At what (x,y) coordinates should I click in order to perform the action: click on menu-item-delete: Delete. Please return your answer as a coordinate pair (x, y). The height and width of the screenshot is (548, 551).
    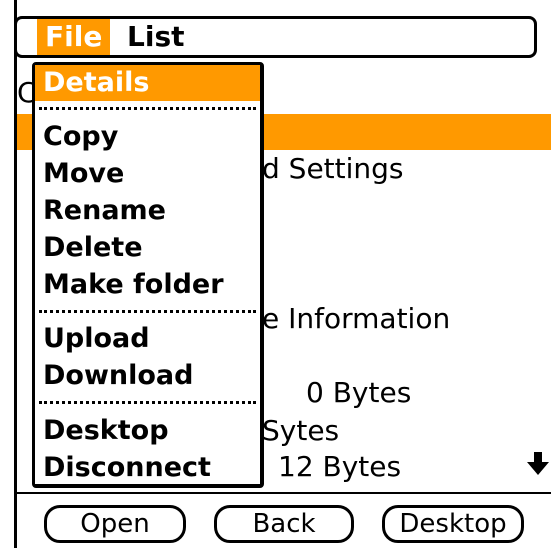
    Looking at the image, I should click on (147, 248).